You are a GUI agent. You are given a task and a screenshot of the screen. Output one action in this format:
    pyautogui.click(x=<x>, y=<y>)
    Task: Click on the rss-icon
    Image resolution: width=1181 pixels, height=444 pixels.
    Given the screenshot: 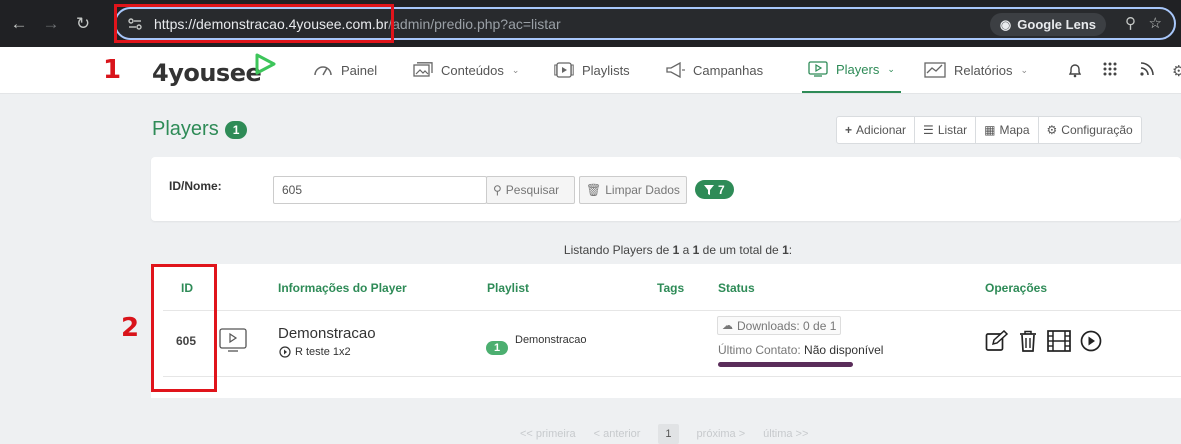 What is the action you would take?
    pyautogui.click(x=1147, y=71)
    